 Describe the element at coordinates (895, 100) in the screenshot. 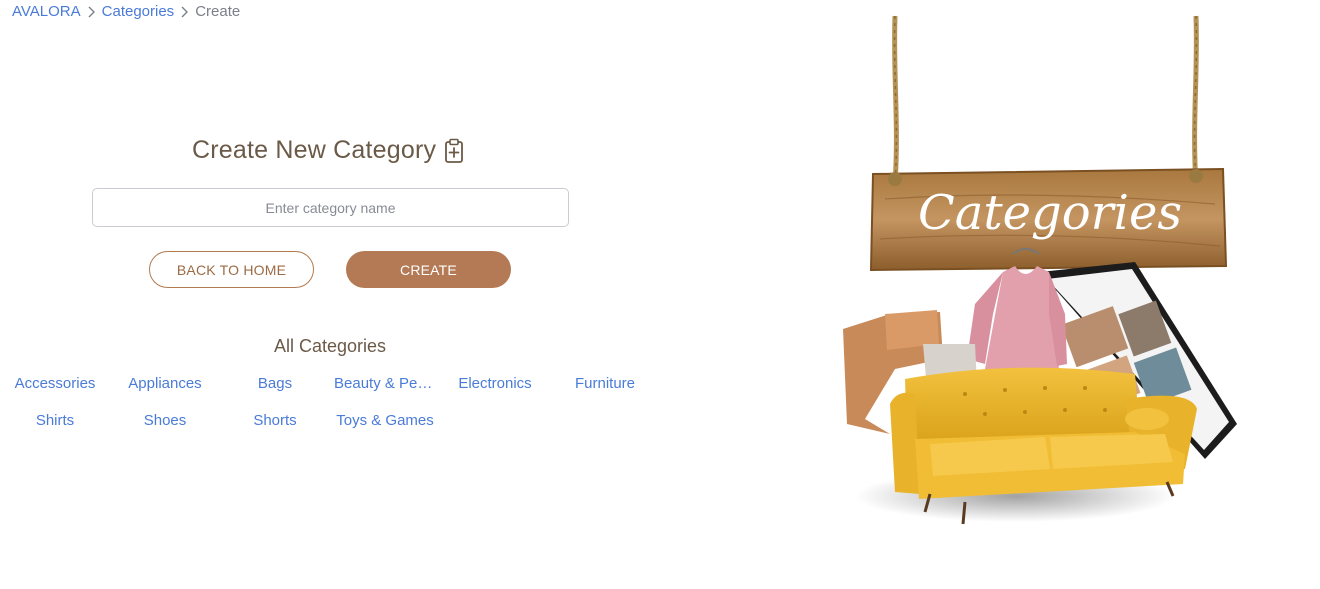

I see `rope-left` at that location.